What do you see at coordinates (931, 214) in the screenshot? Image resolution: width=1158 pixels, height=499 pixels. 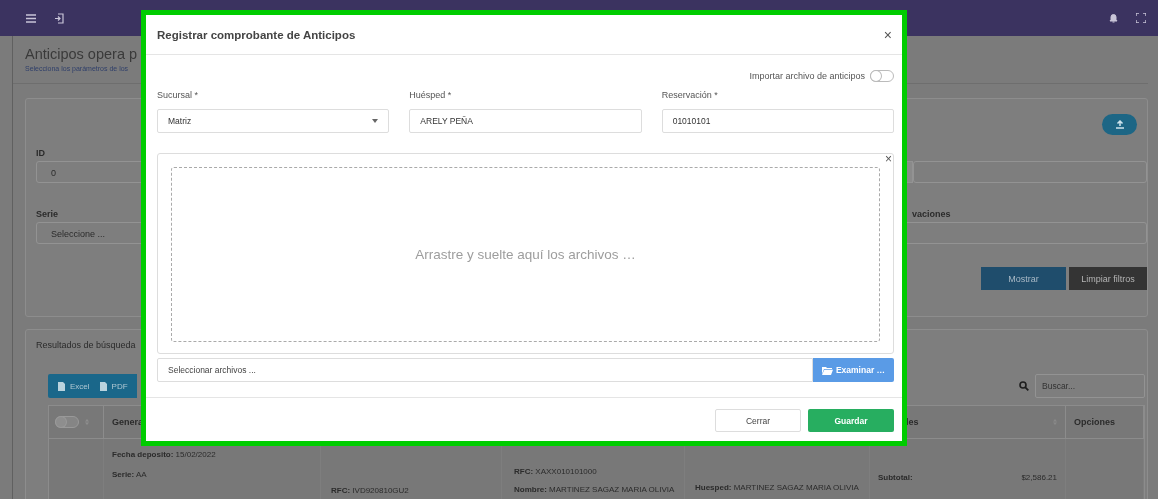 I see `field-label: vaciones` at bounding box center [931, 214].